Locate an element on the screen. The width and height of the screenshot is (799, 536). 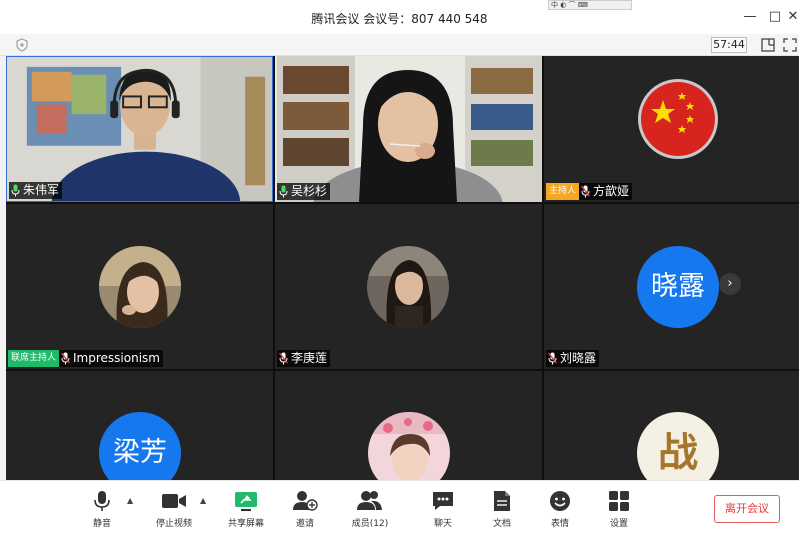
meeting-info-bar: 57:44 is located at coordinates (399, 45).